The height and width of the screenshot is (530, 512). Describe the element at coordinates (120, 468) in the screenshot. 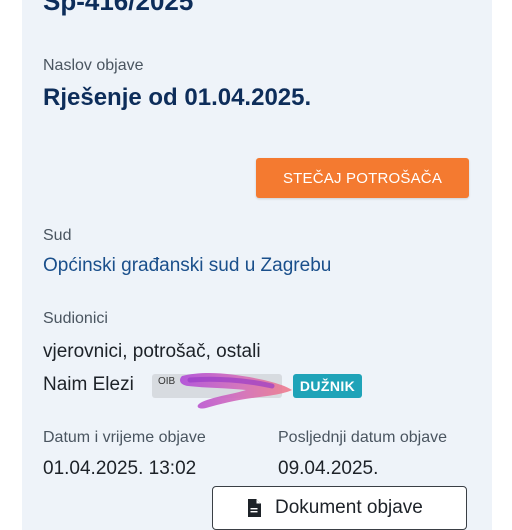

I see `published-date-value: 01.04.2025. 13:02` at that location.